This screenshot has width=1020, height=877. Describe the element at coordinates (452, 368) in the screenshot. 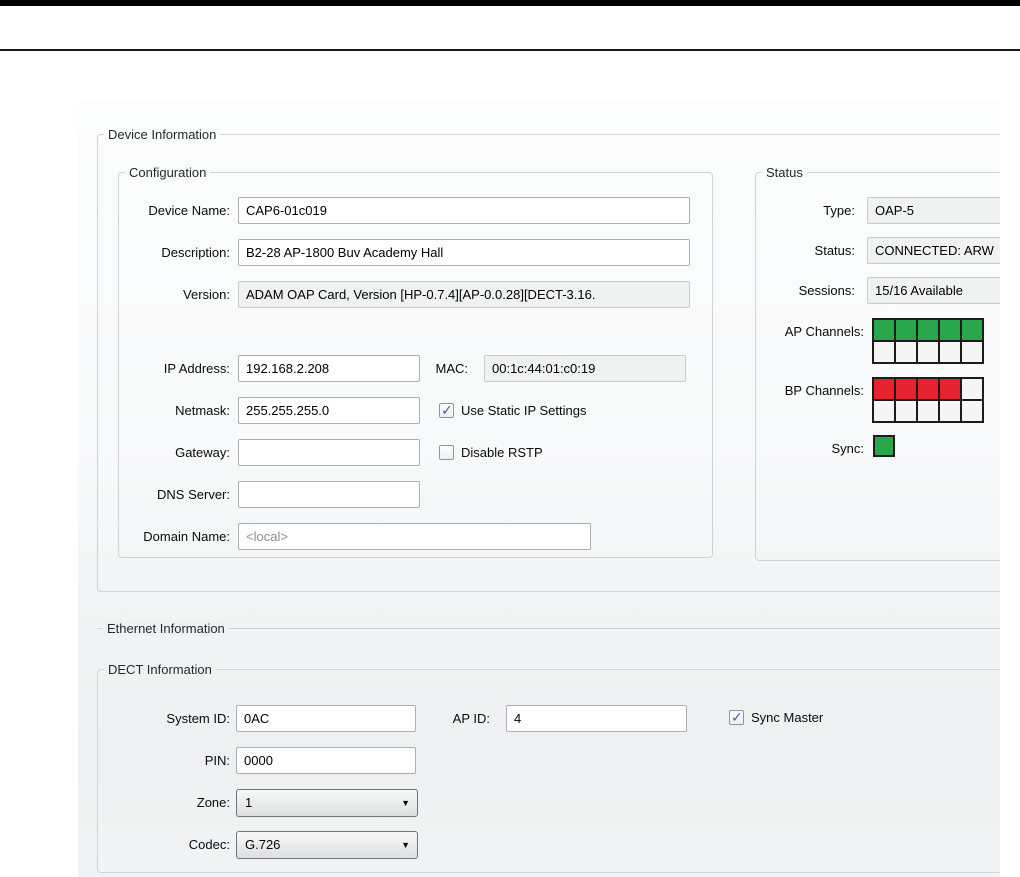

I see `mac-label: MAC:` at that location.